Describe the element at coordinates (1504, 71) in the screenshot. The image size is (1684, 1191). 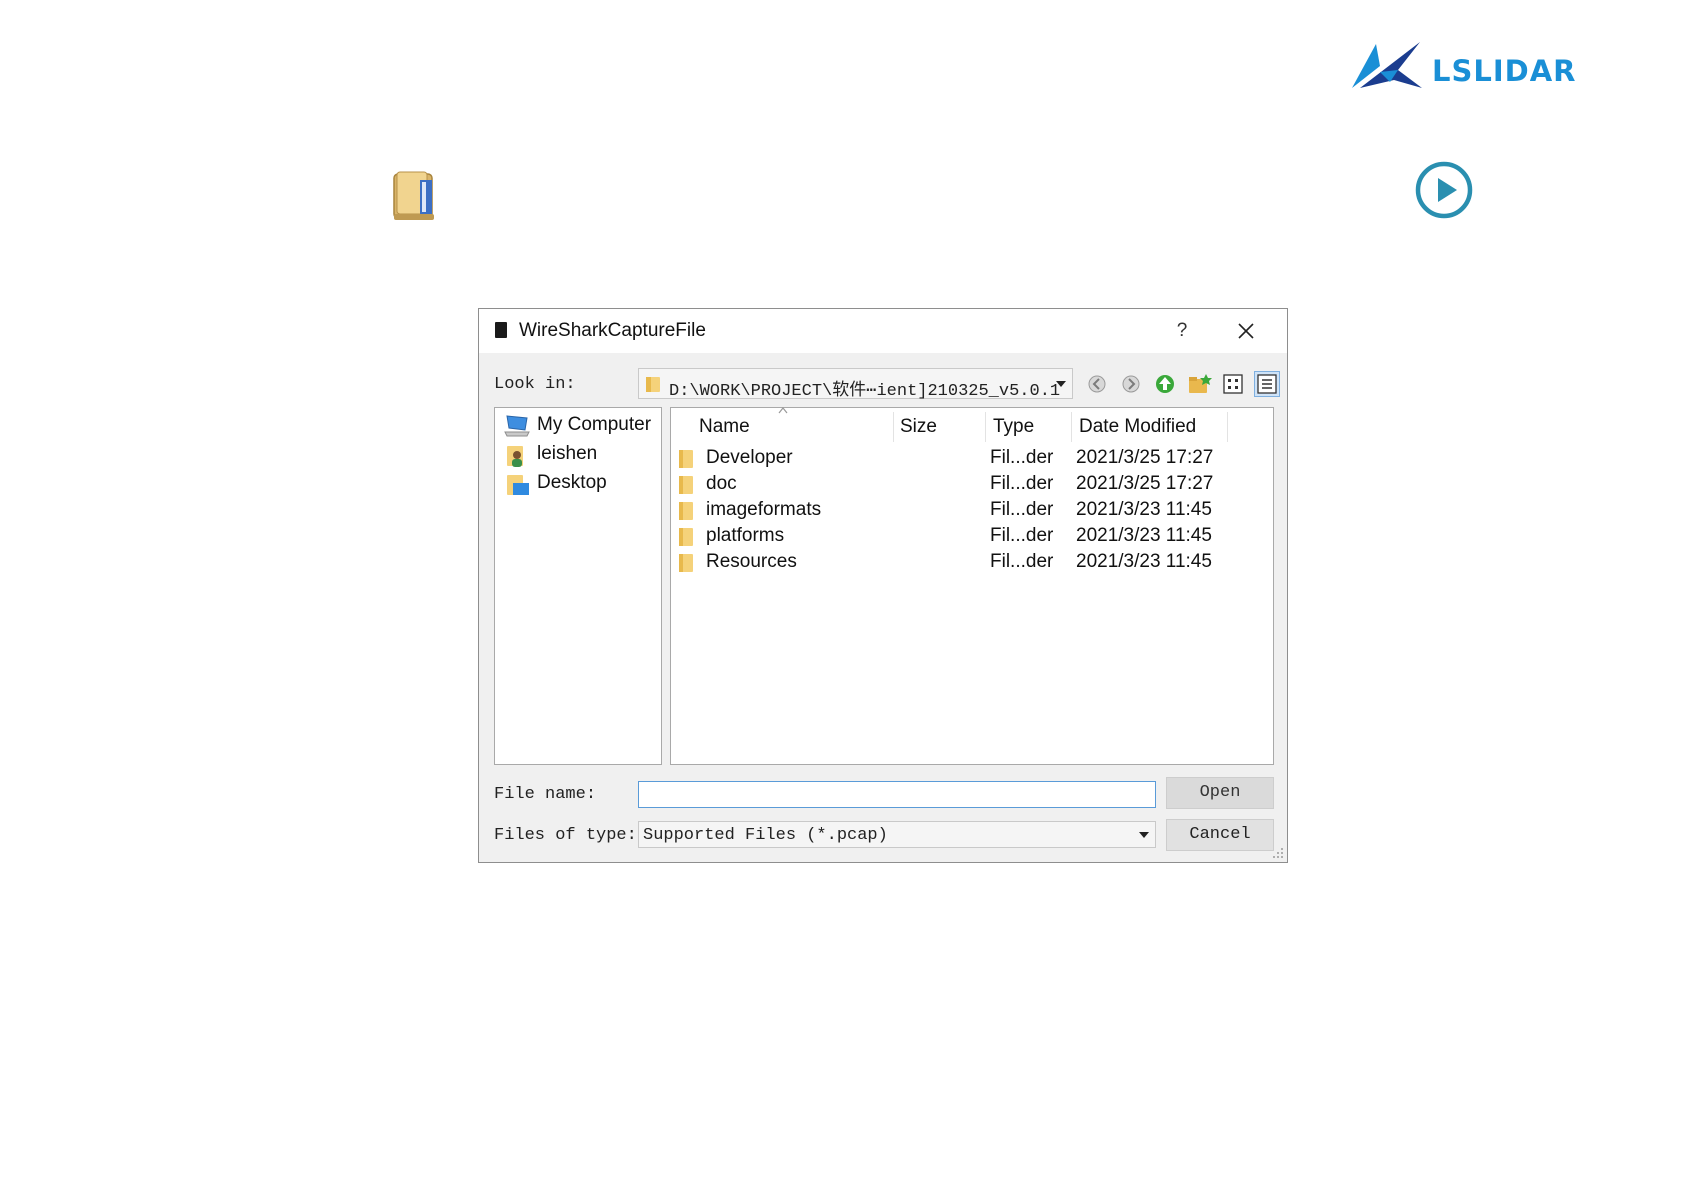
I see `logo-text: LSLIDAR` at that location.